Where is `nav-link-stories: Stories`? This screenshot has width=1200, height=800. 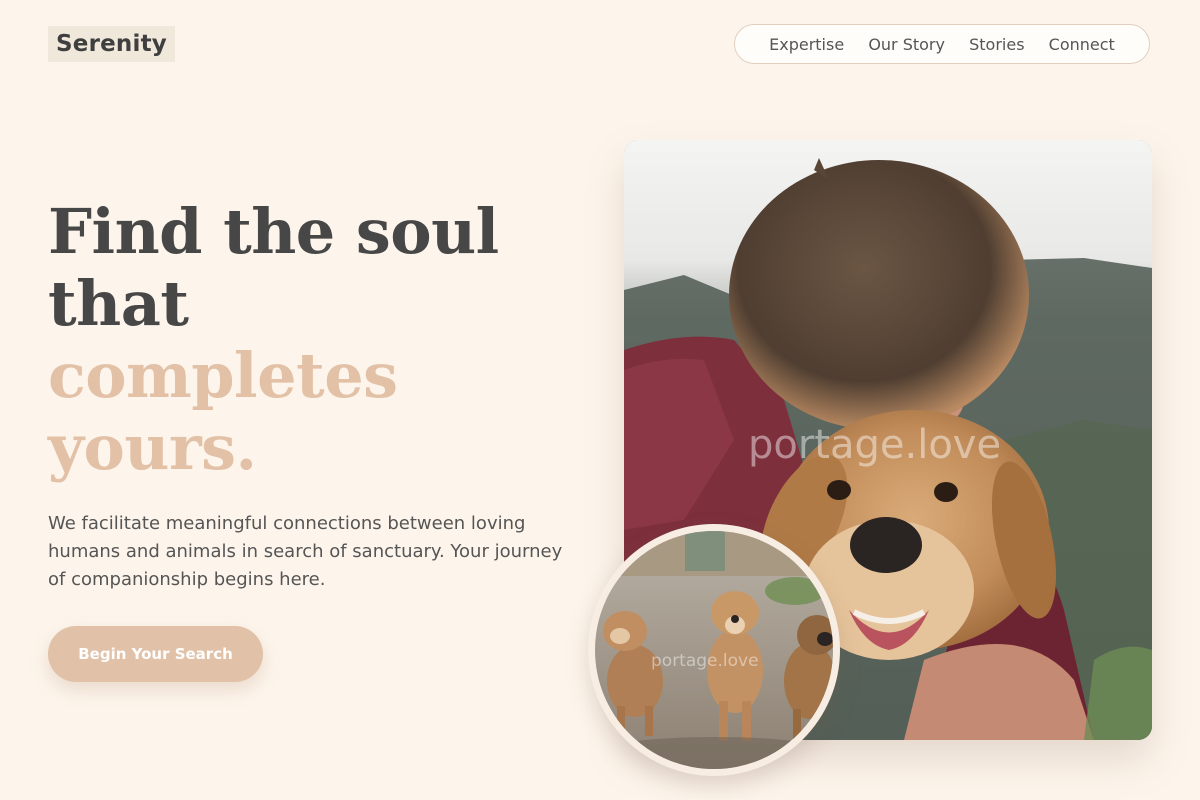 nav-link-stories: Stories is located at coordinates (996, 44).